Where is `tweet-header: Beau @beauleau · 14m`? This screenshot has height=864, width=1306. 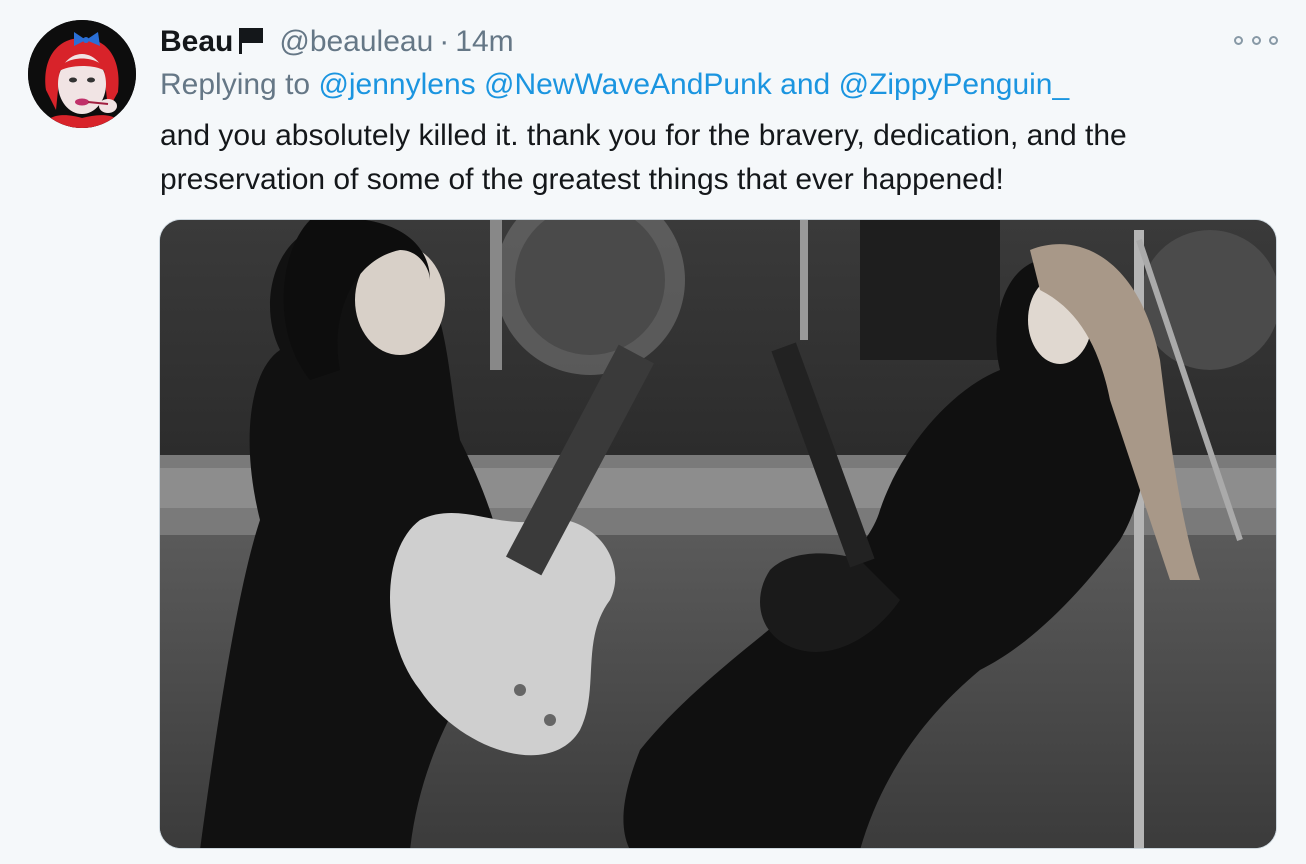 tweet-header: Beau @beauleau · 14m is located at coordinates (337, 42).